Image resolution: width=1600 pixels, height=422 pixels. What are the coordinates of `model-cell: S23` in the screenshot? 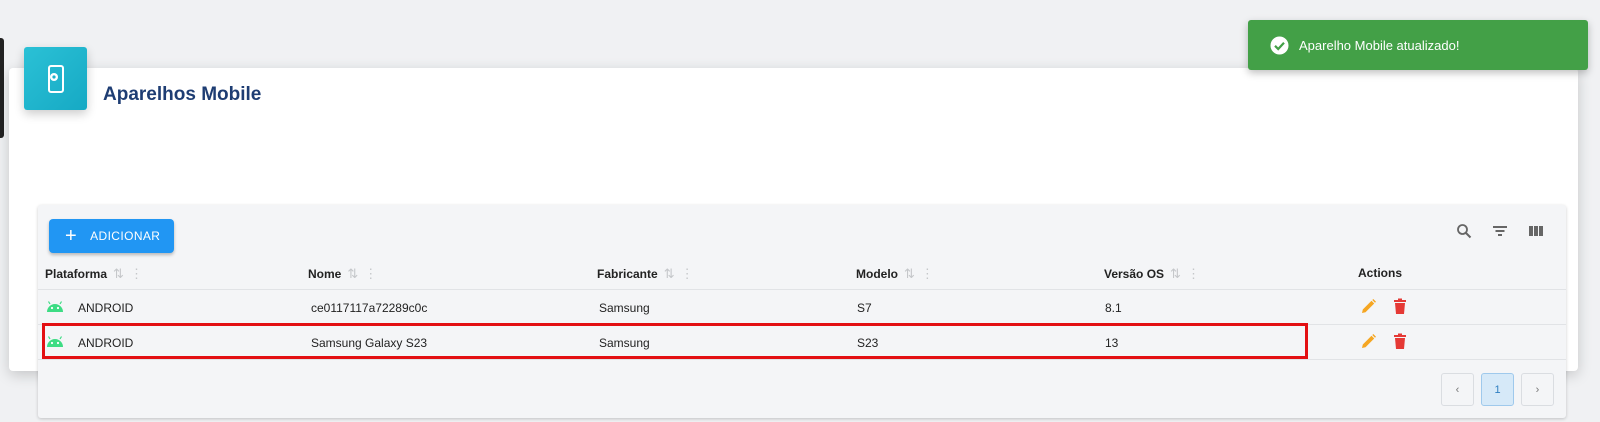 It's located at (868, 343).